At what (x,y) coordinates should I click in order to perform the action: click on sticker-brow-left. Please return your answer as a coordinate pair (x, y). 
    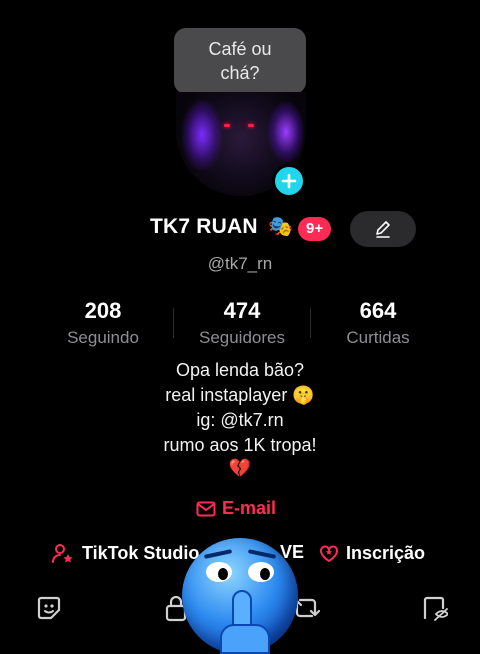
    Looking at the image, I should click on (218, 554).